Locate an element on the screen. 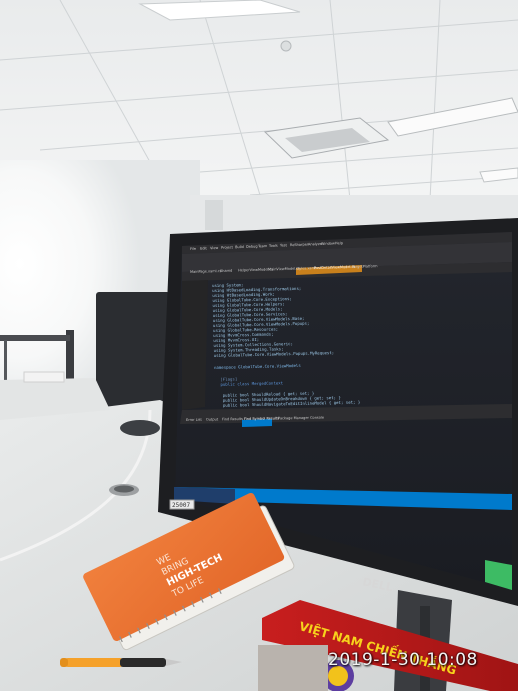 This screenshot has height=691, width=518. tab-mainpage: MainPage.xaml.cs is located at coordinates (206, 271).